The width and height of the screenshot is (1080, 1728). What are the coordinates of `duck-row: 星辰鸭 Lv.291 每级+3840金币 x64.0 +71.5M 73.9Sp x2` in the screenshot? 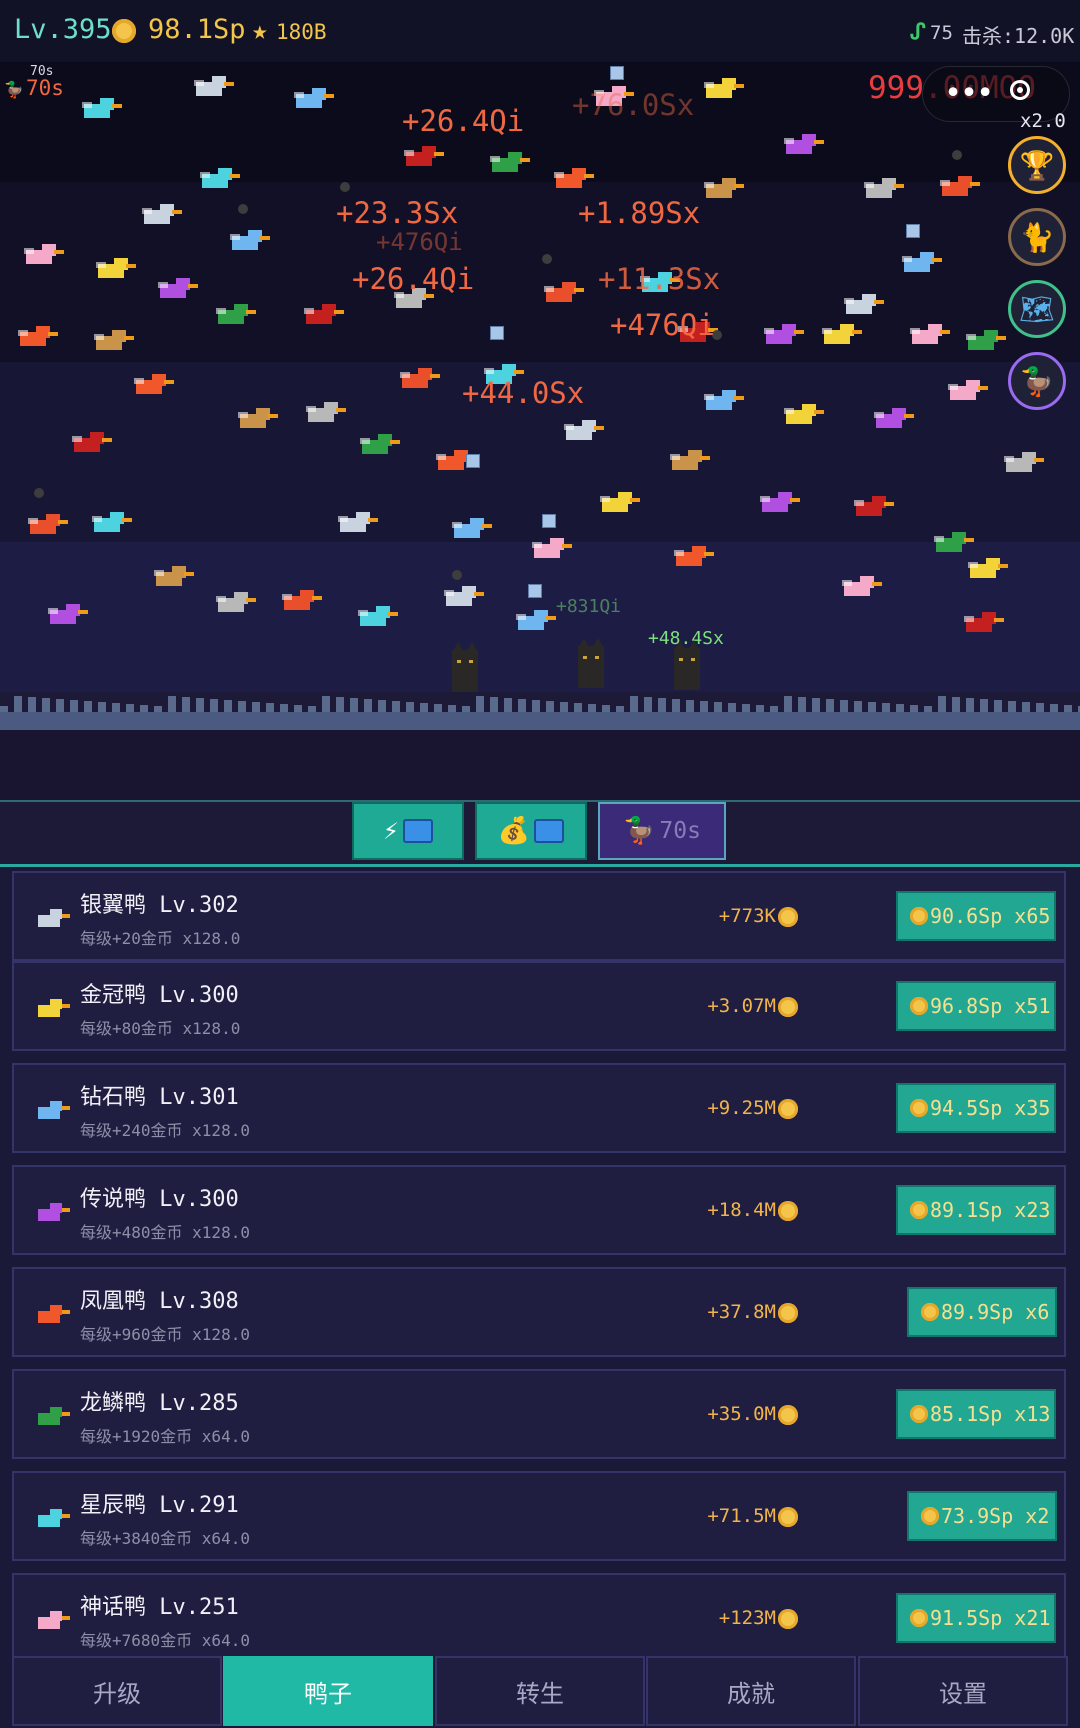 It's located at (539, 1516).